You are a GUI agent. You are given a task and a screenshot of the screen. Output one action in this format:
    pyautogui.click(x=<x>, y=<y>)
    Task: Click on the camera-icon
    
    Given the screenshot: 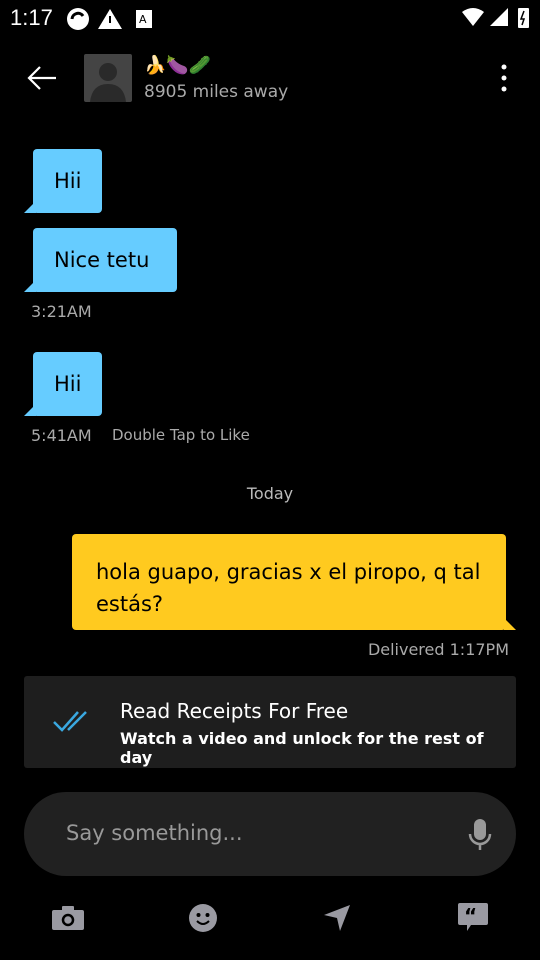 What is the action you would take?
    pyautogui.click(x=68, y=918)
    